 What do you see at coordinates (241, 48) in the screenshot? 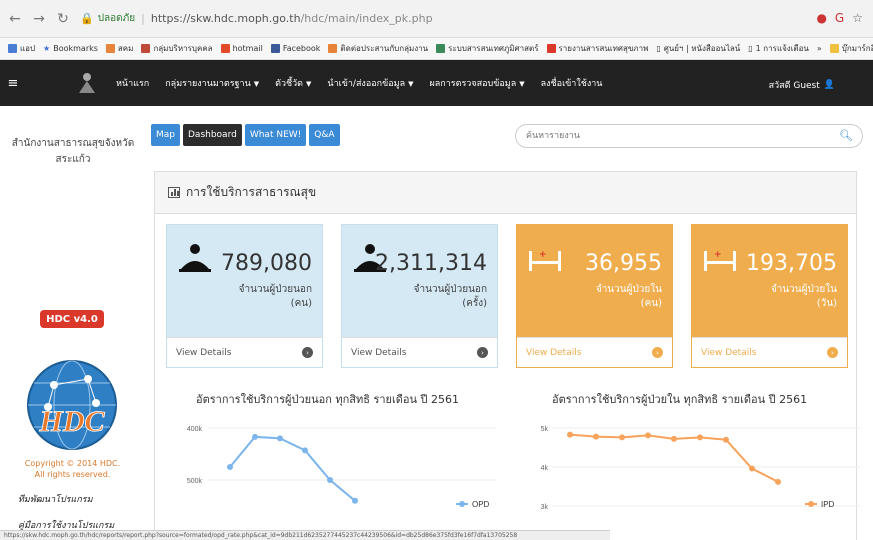
I see `bookmark-hotmail: hotmail` at bounding box center [241, 48].